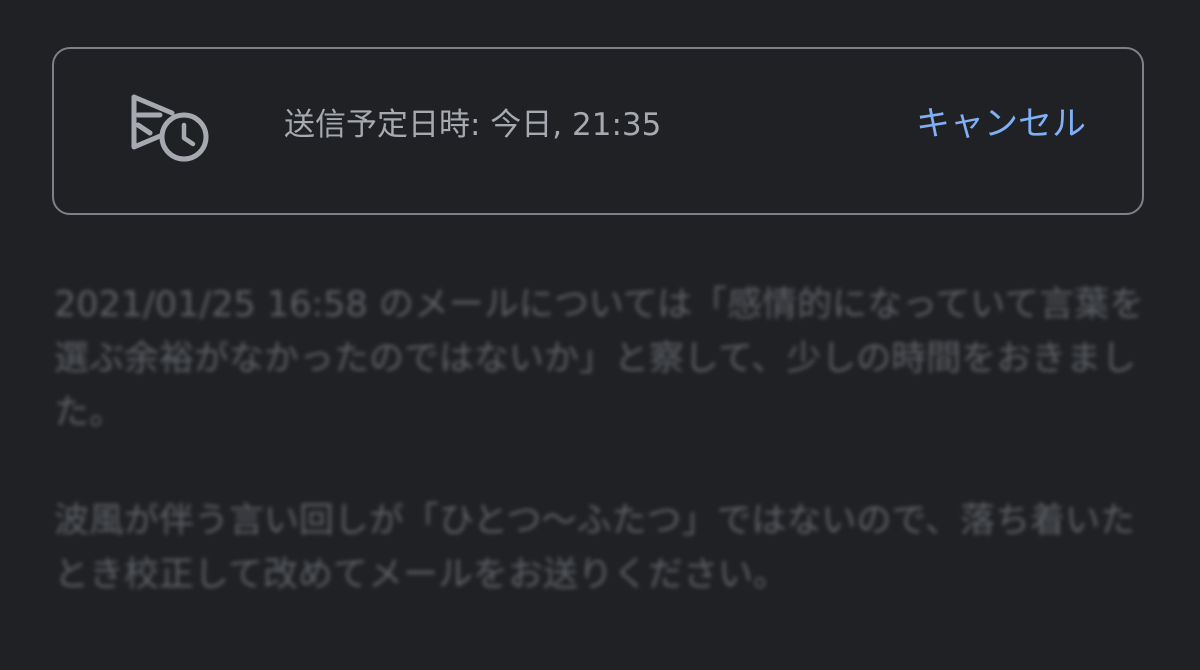 This screenshot has width=1200, height=670. I want to click on scheduled-send-icon, so click(170, 129).